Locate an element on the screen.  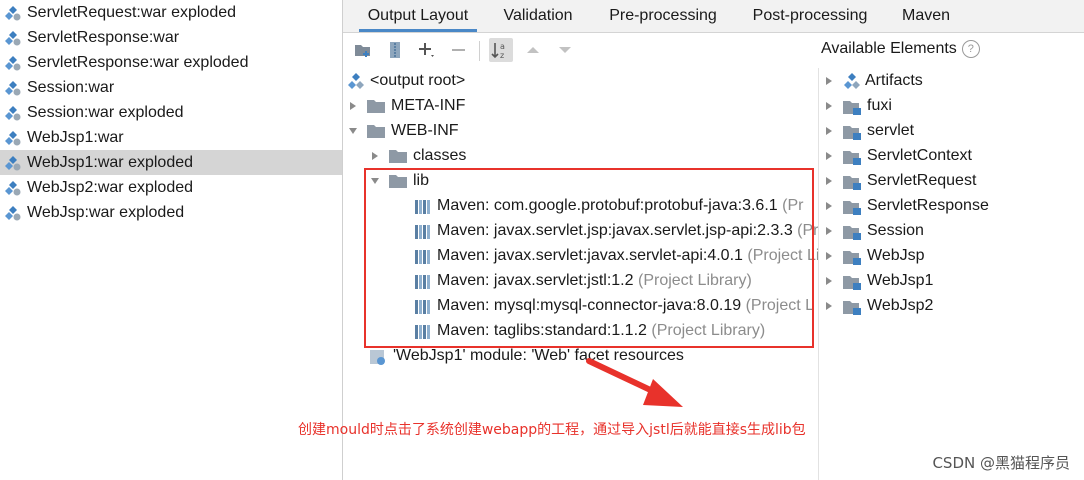
available-module: fuxi is located at coordinates (857, 105).